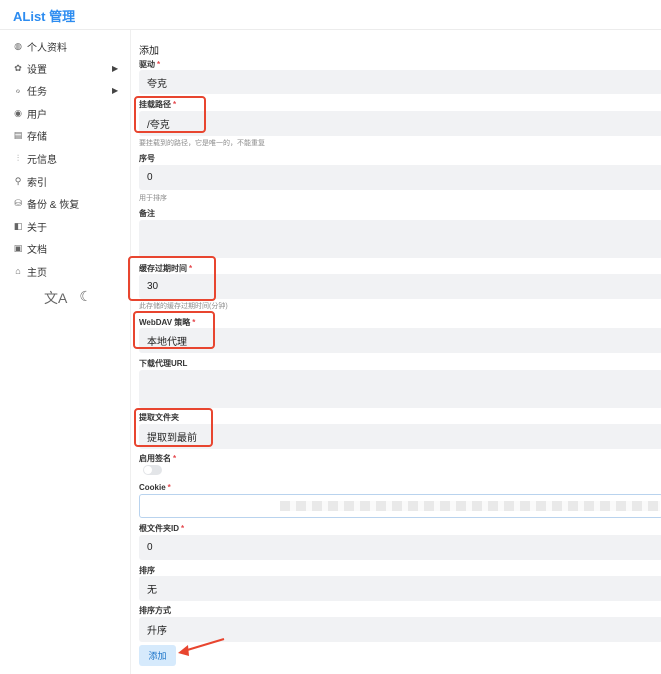 This screenshot has height=674, width=661. I want to click on top-bar: AList 管理, so click(330, 15).